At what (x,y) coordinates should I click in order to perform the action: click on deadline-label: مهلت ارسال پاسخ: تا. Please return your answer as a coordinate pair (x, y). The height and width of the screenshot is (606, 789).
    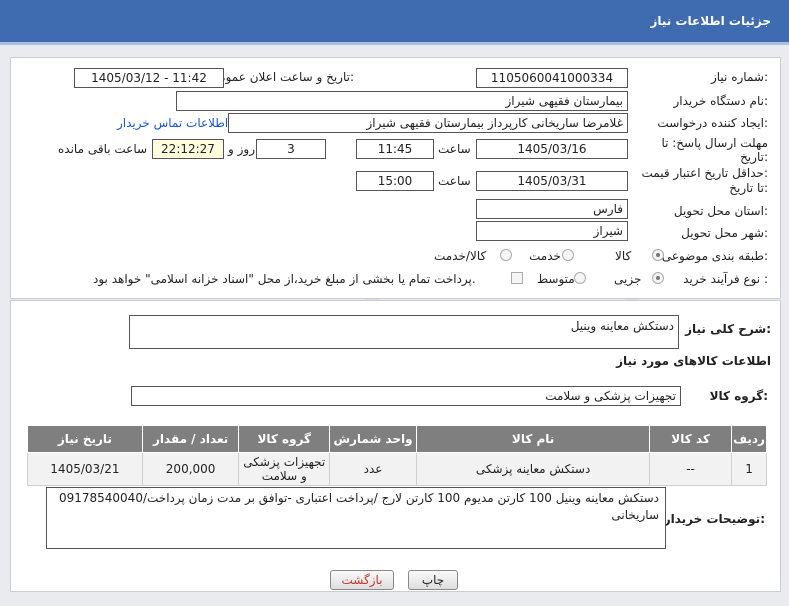
    Looking at the image, I should click on (714, 143).